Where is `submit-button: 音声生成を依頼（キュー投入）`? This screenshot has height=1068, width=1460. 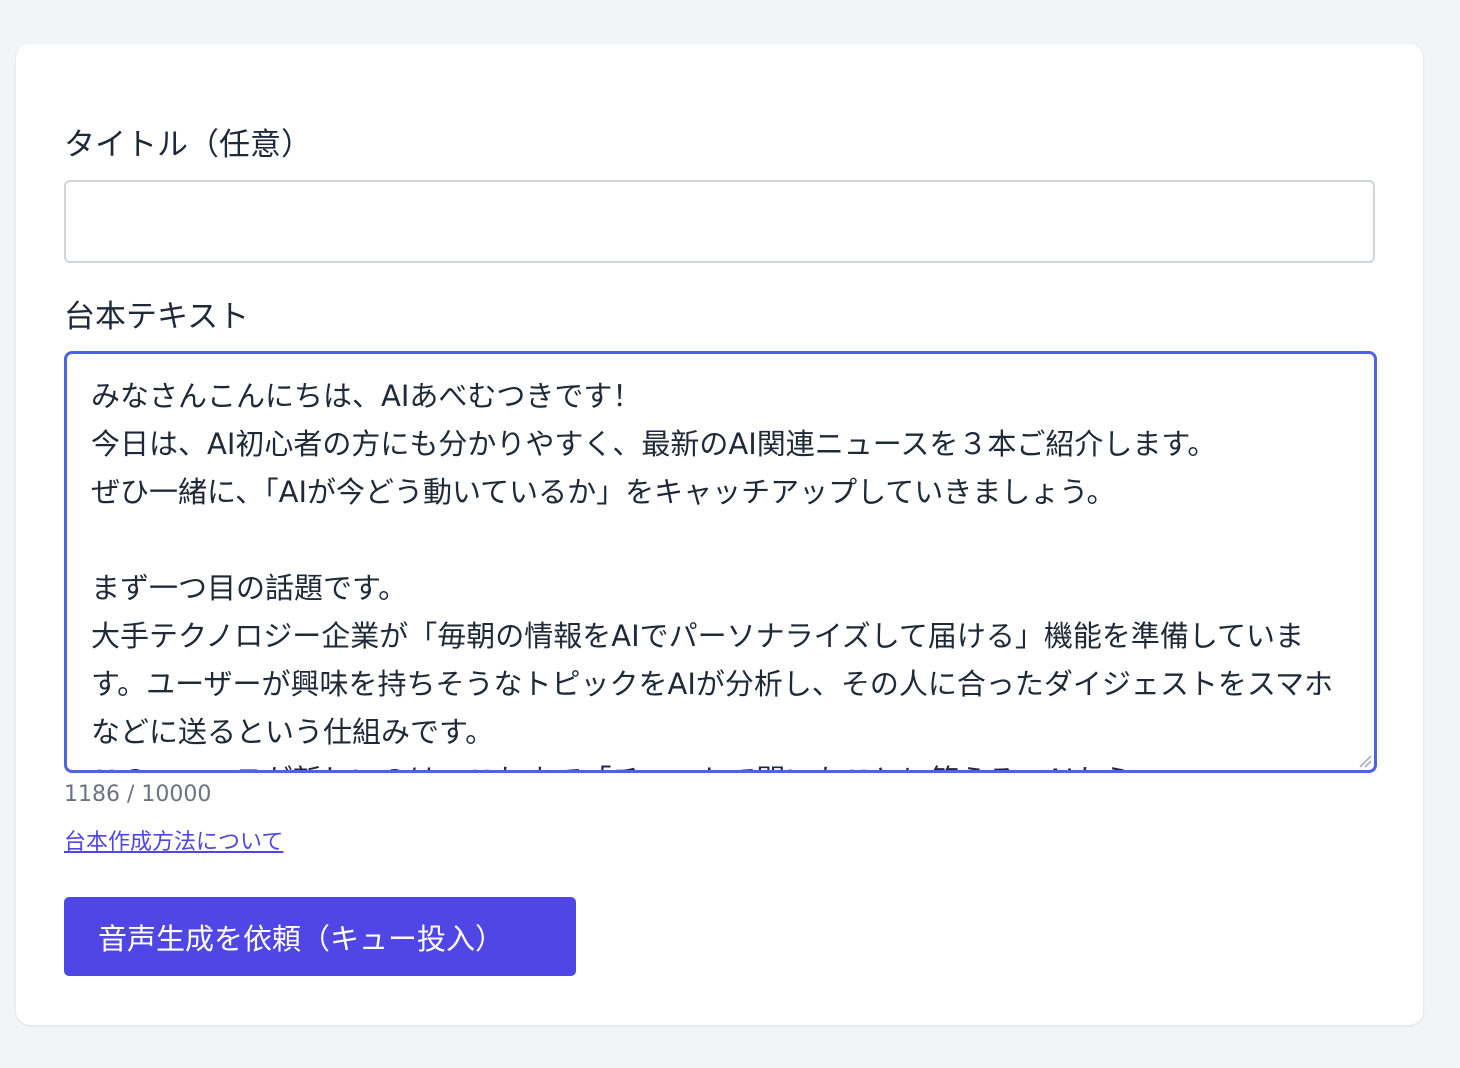 submit-button: 音声生成を依頼（キュー投入） is located at coordinates (320, 936).